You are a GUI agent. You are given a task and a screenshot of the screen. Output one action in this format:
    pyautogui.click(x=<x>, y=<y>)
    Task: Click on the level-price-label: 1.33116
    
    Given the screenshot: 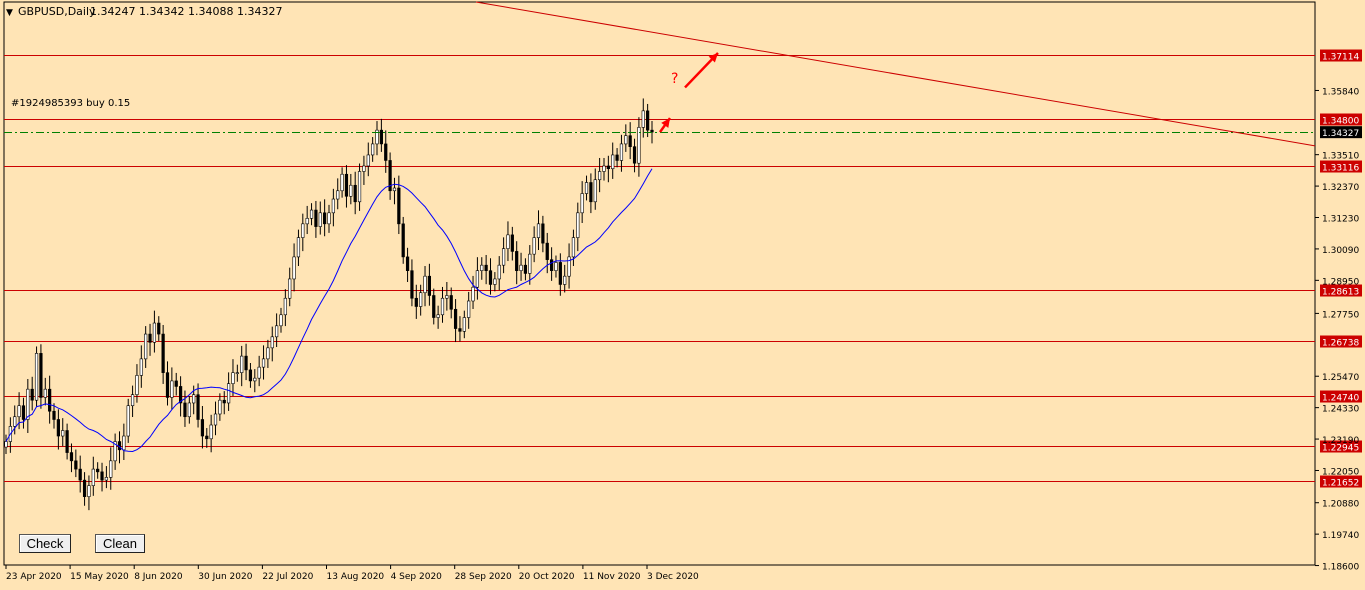 What is the action you would take?
    pyautogui.click(x=1340, y=169)
    